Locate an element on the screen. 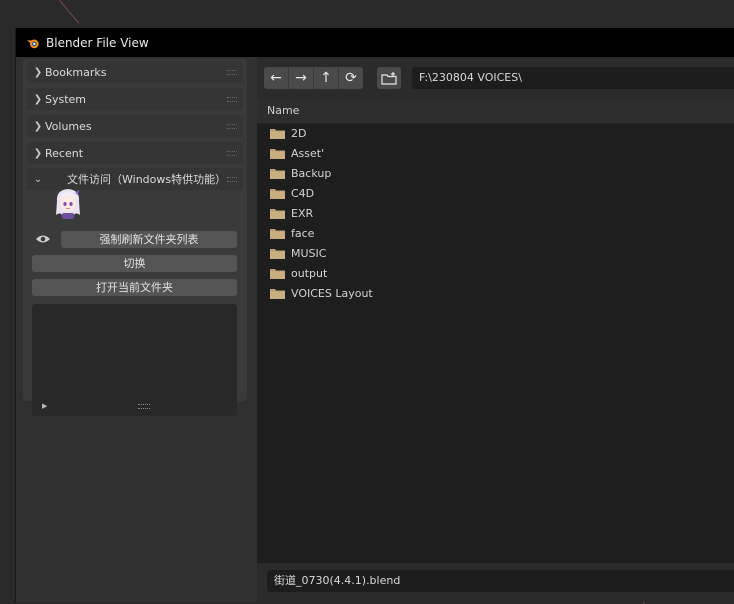 Image resolution: width=734 pixels, height=604 pixels. title-bar: Blender File View is located at coordinates (375, 42).